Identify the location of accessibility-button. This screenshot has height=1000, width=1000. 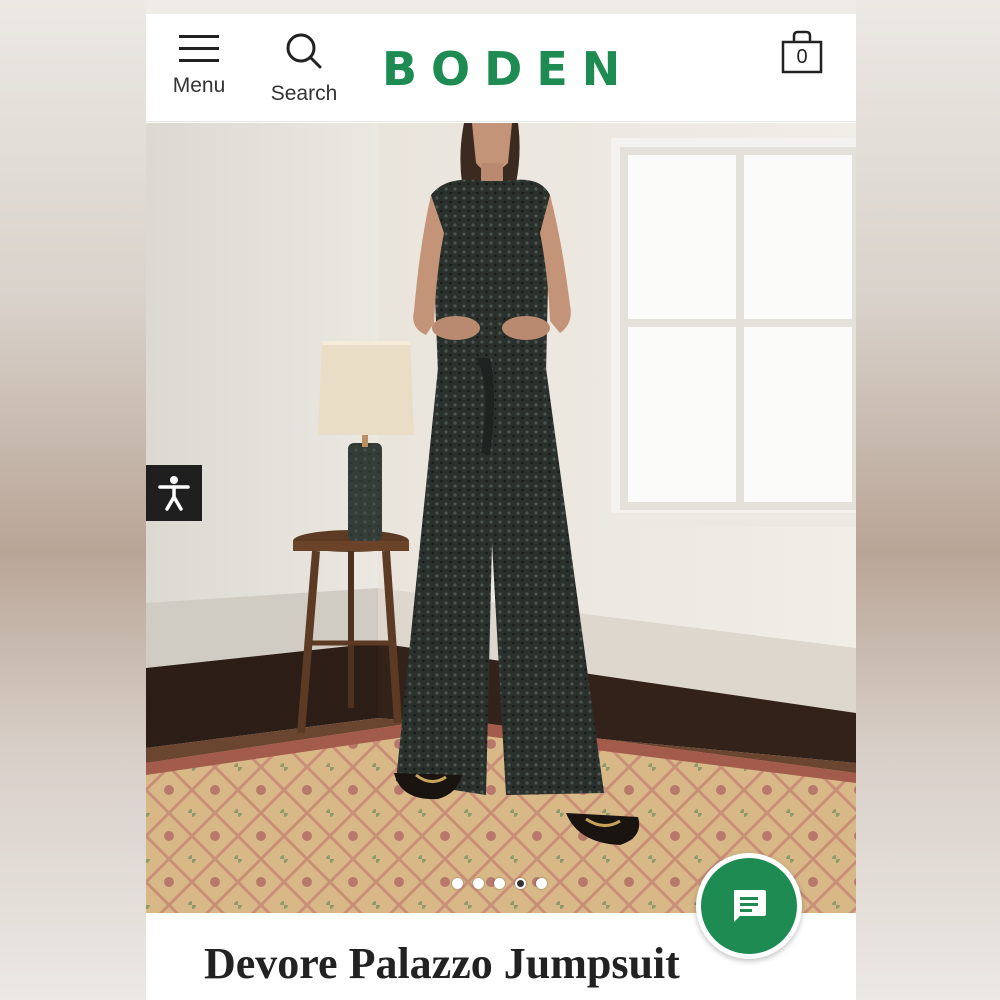
(174, 493).